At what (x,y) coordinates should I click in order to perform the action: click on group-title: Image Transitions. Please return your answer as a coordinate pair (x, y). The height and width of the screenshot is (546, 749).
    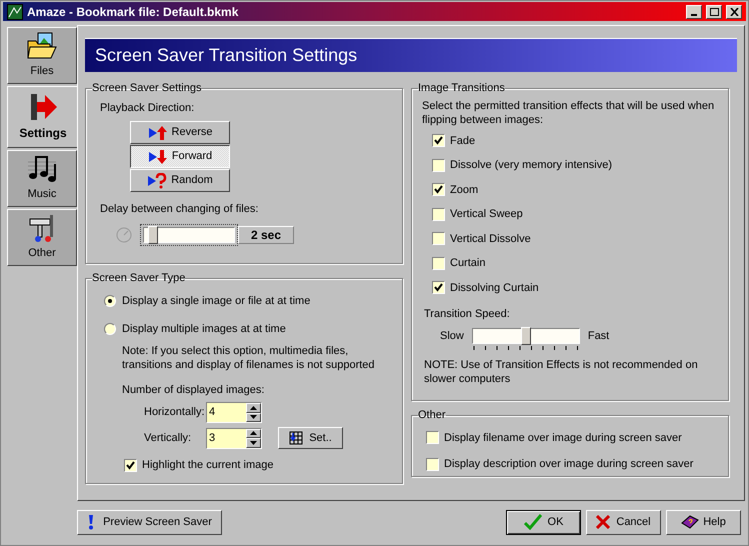
    Looking at the image, I should click on (461, 88).